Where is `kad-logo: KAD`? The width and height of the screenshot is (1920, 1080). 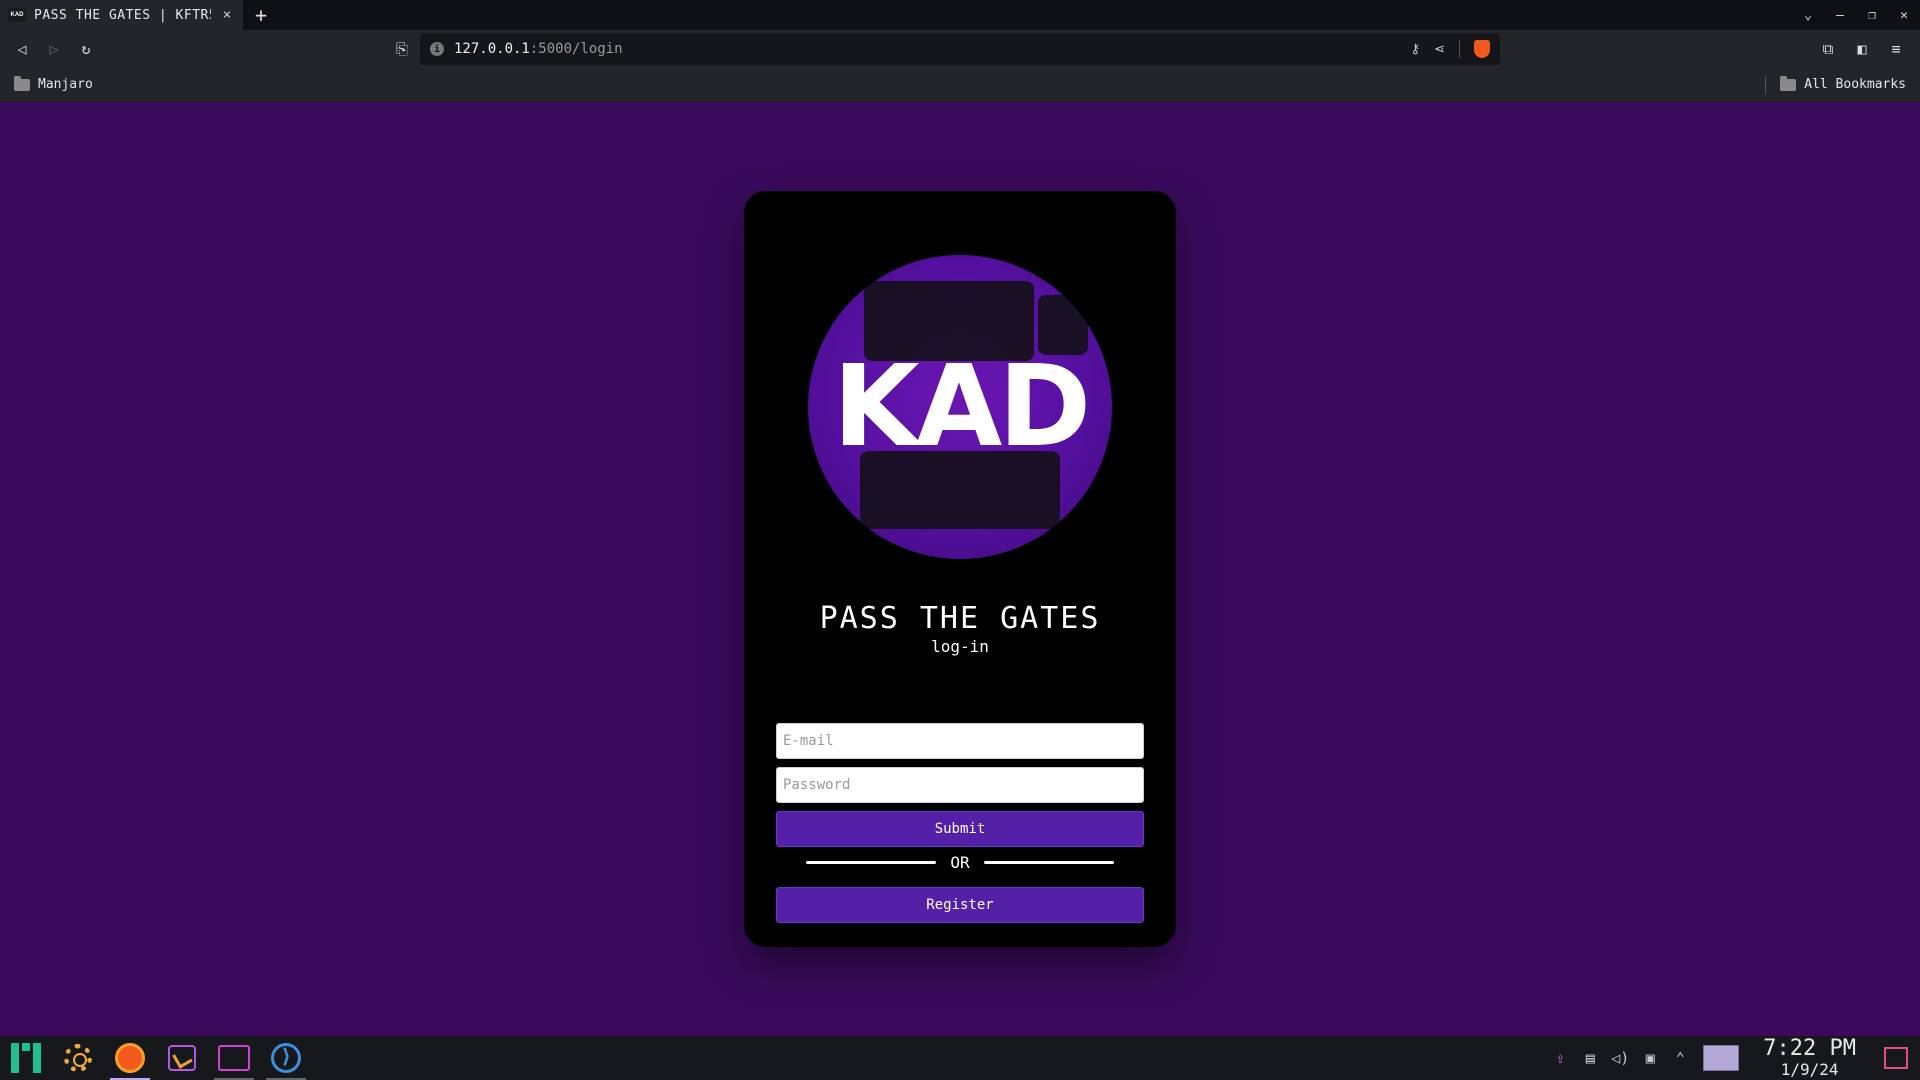
kad-logo: KAD is located at coordinates (960, 407).